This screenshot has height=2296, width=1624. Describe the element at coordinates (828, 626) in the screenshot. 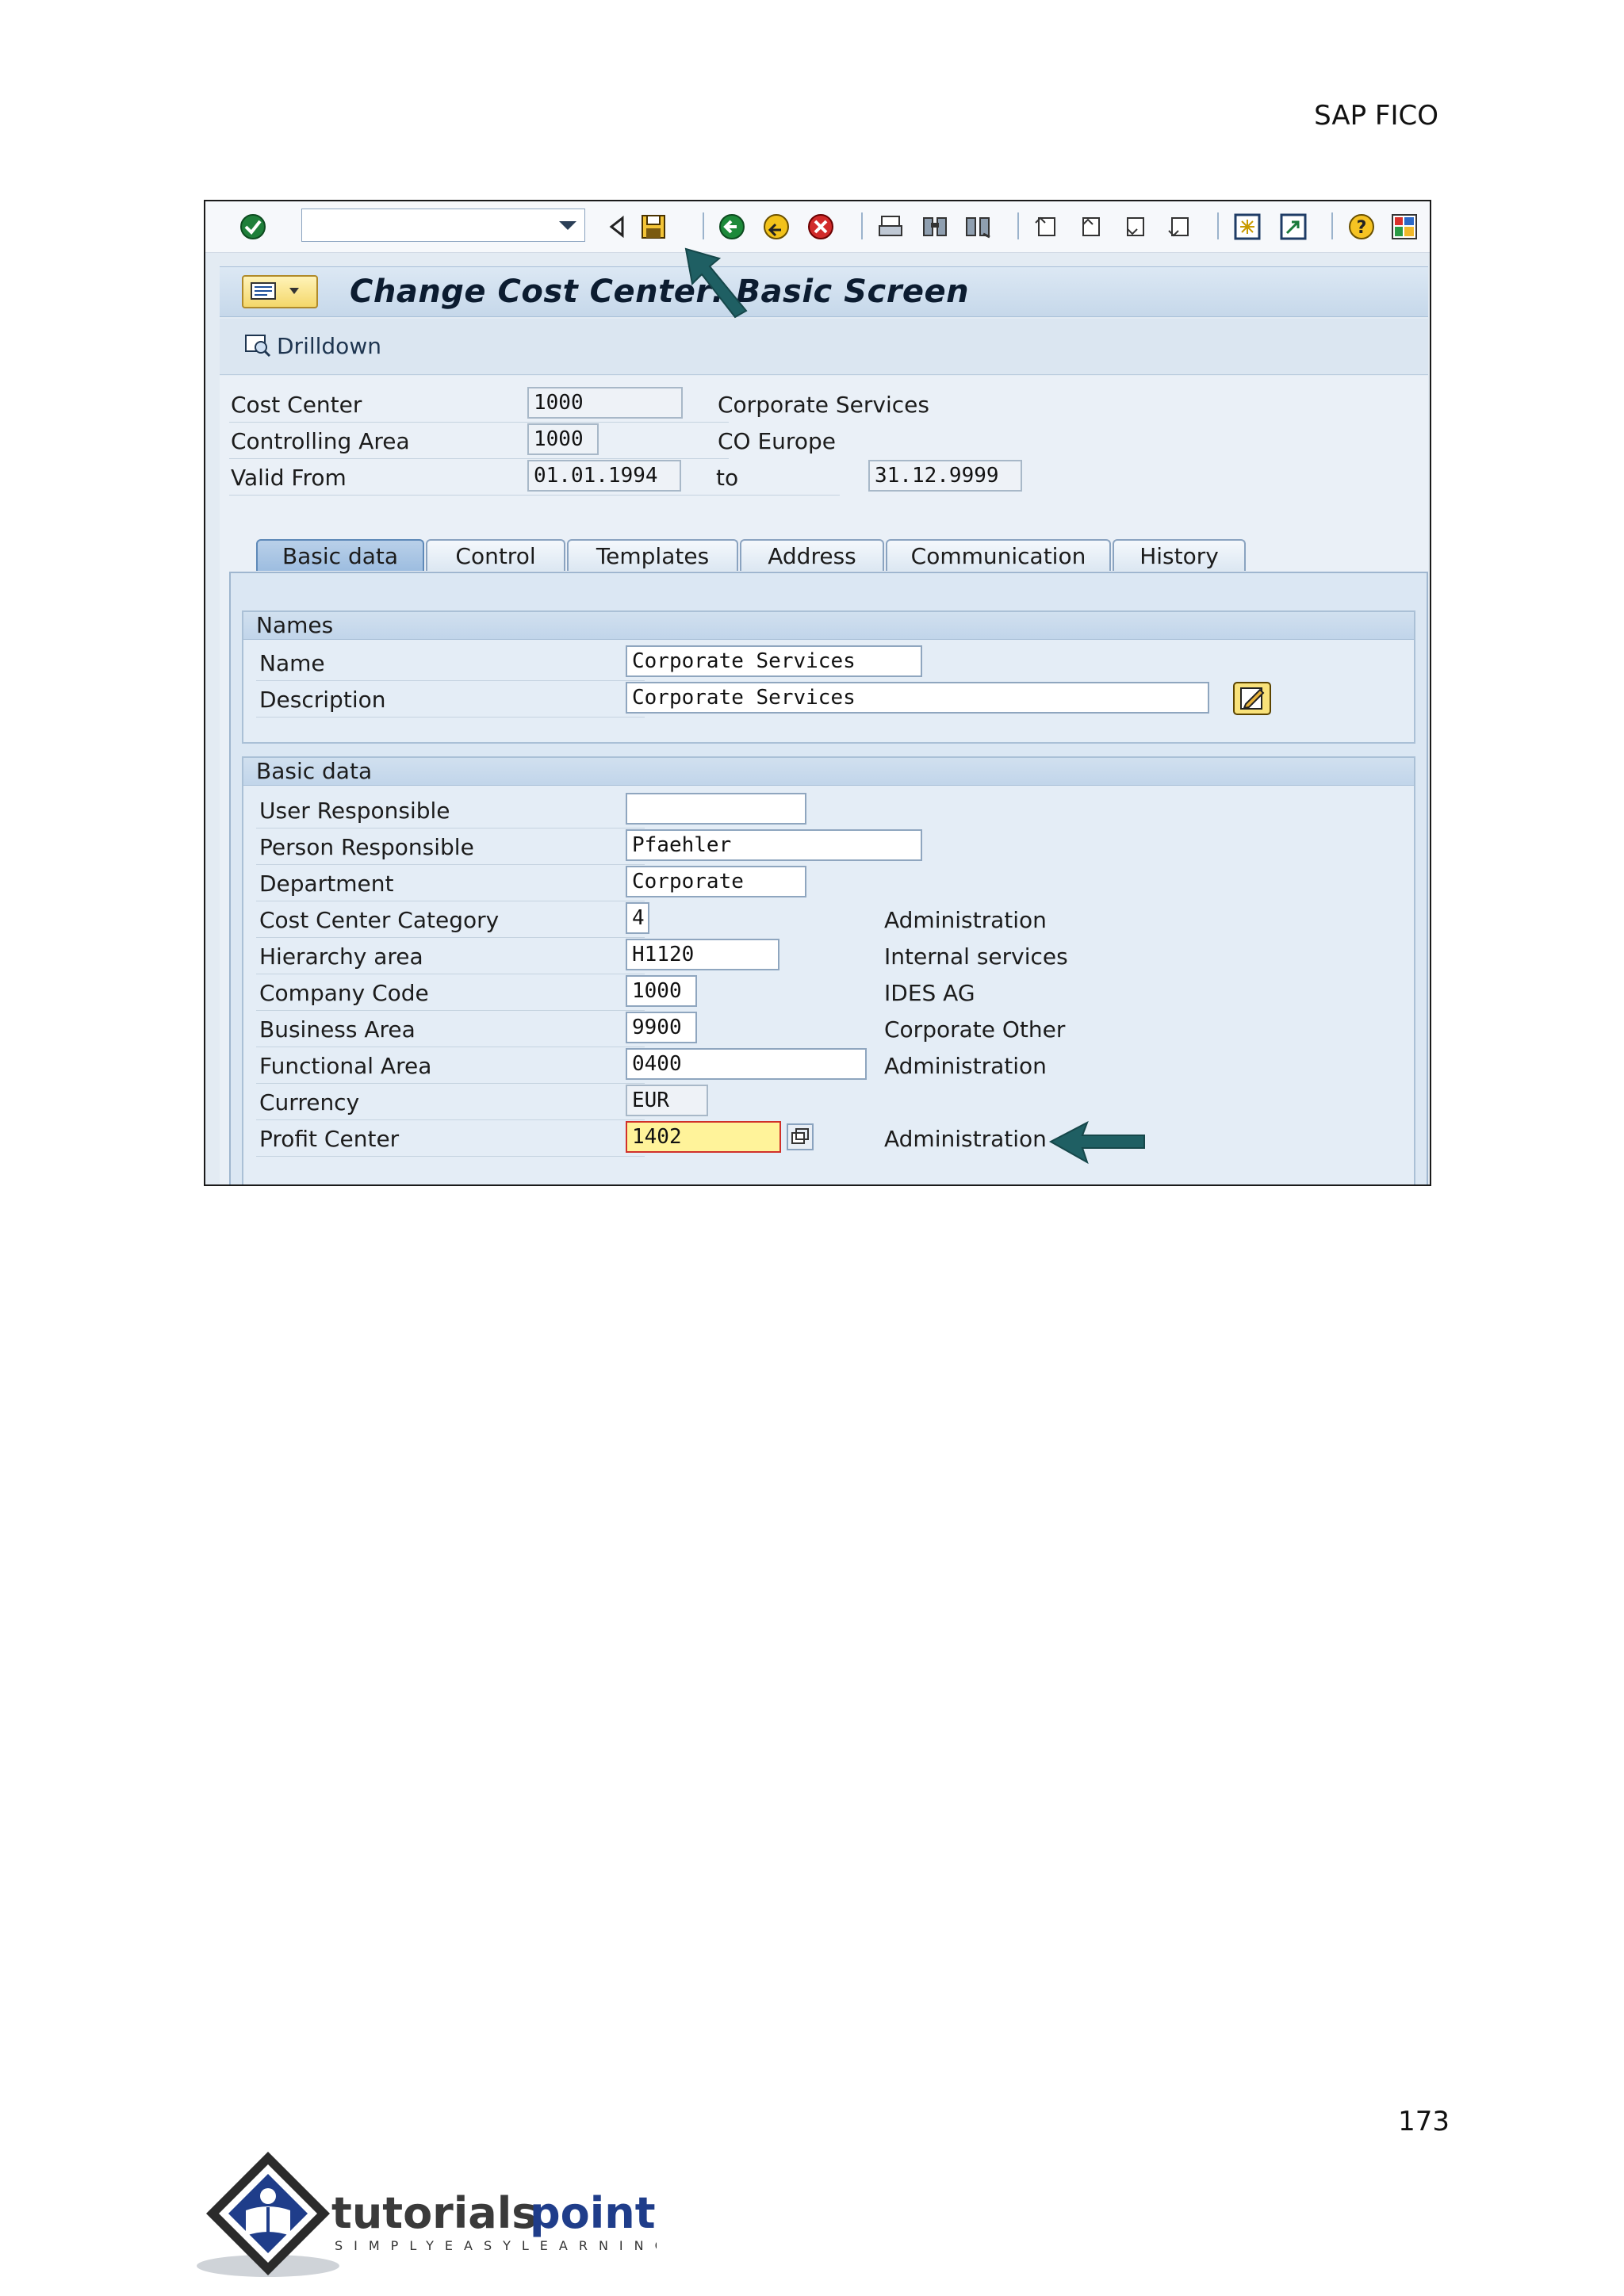

I see `names-group-title: Names` at that location.